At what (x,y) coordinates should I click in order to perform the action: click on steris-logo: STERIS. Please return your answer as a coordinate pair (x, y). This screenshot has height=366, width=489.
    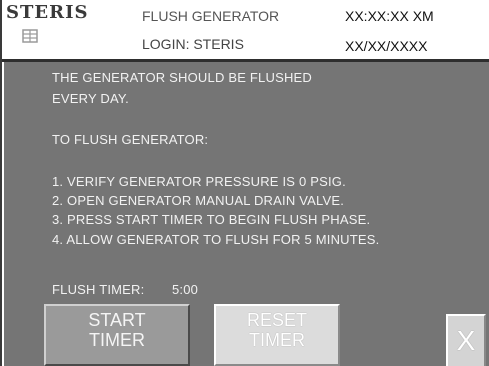
    Looking at the image, I should click on (47, 12).